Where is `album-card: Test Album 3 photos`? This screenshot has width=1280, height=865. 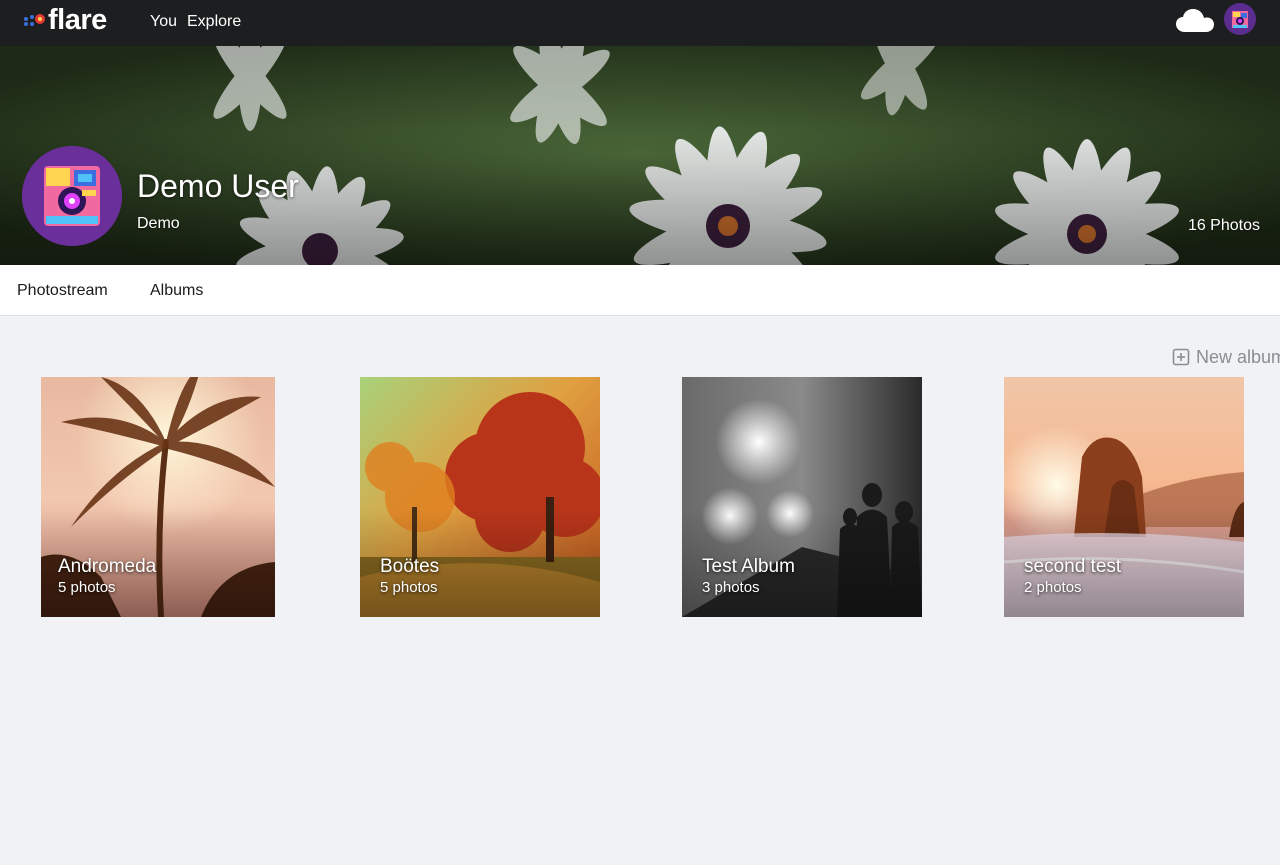
album-card: Test Album 3 photos is located at coordinates (802, 497).